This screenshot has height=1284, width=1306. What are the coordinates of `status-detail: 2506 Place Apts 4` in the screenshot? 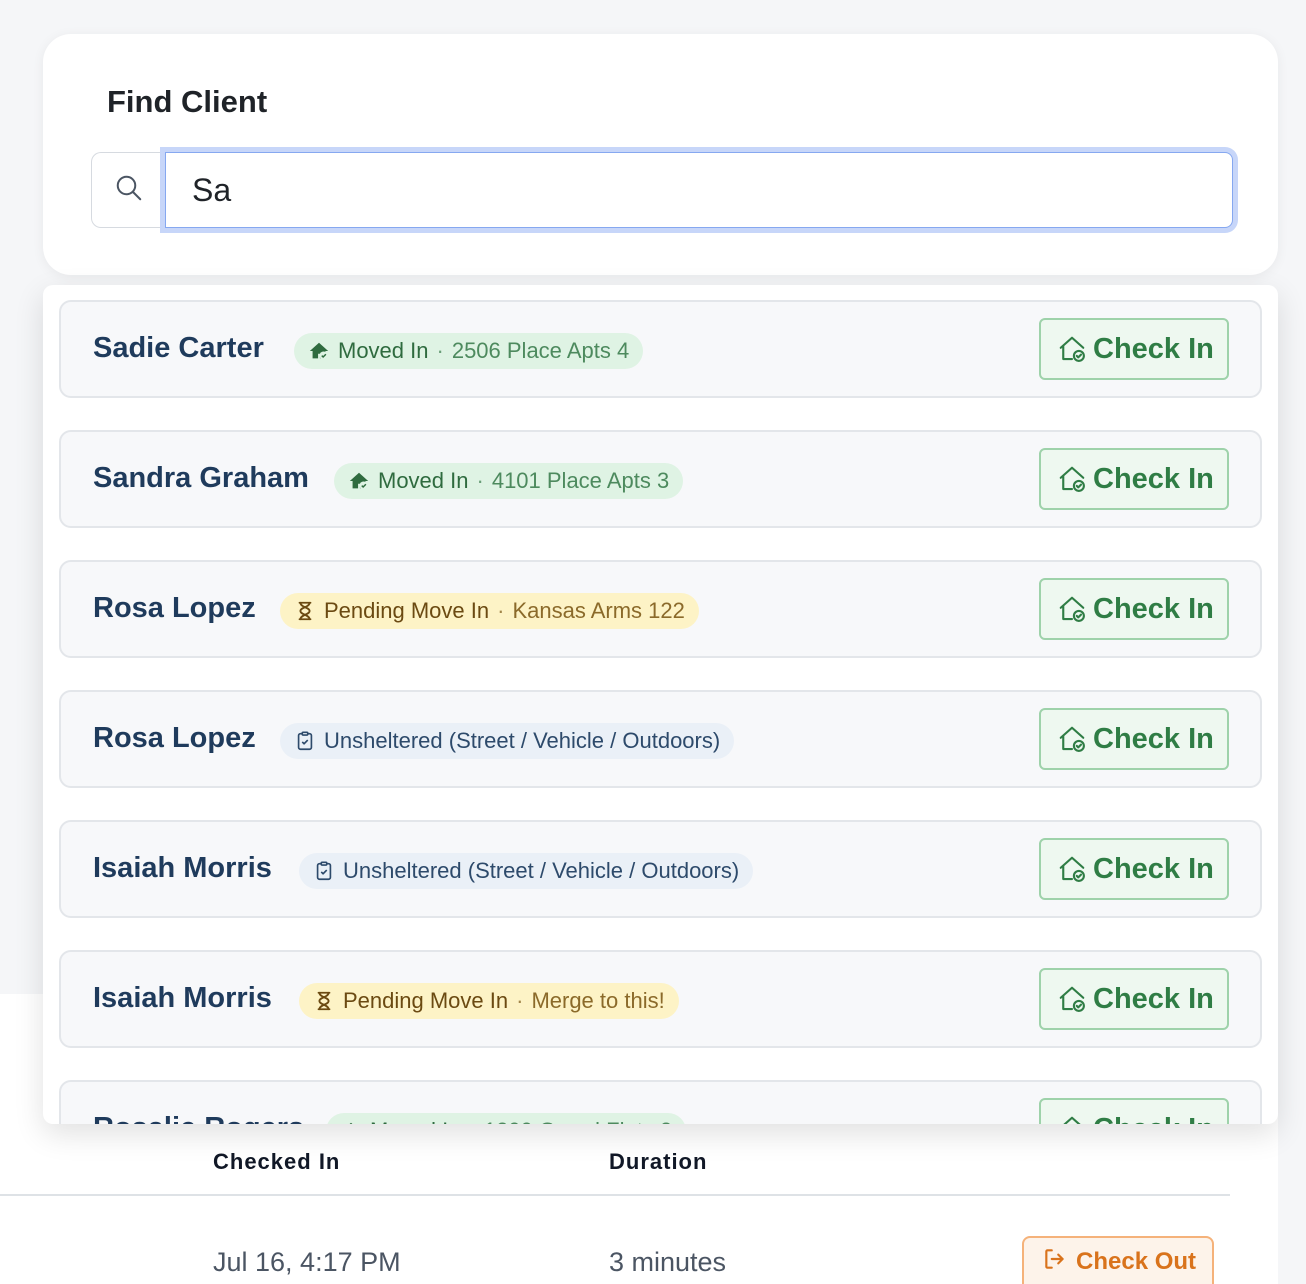 It's located at (540, 350).